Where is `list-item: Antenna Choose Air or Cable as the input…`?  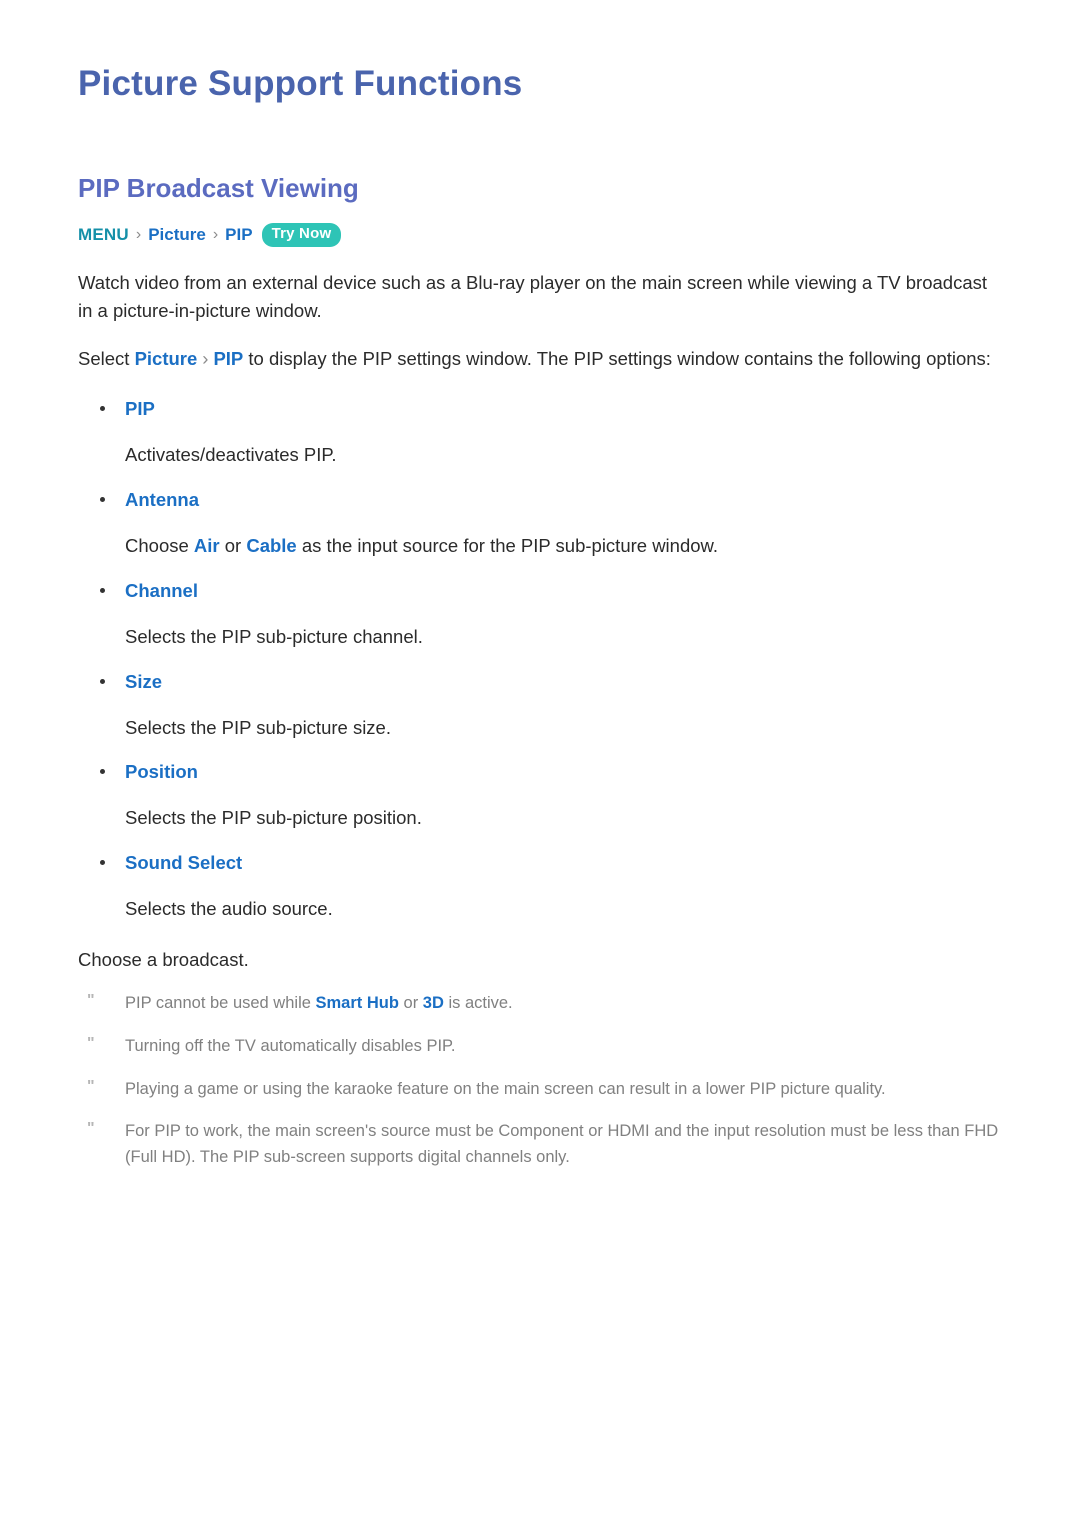 list-item: Antenna Choose Air or Cable as the input… is located at coordinates (540, 524).